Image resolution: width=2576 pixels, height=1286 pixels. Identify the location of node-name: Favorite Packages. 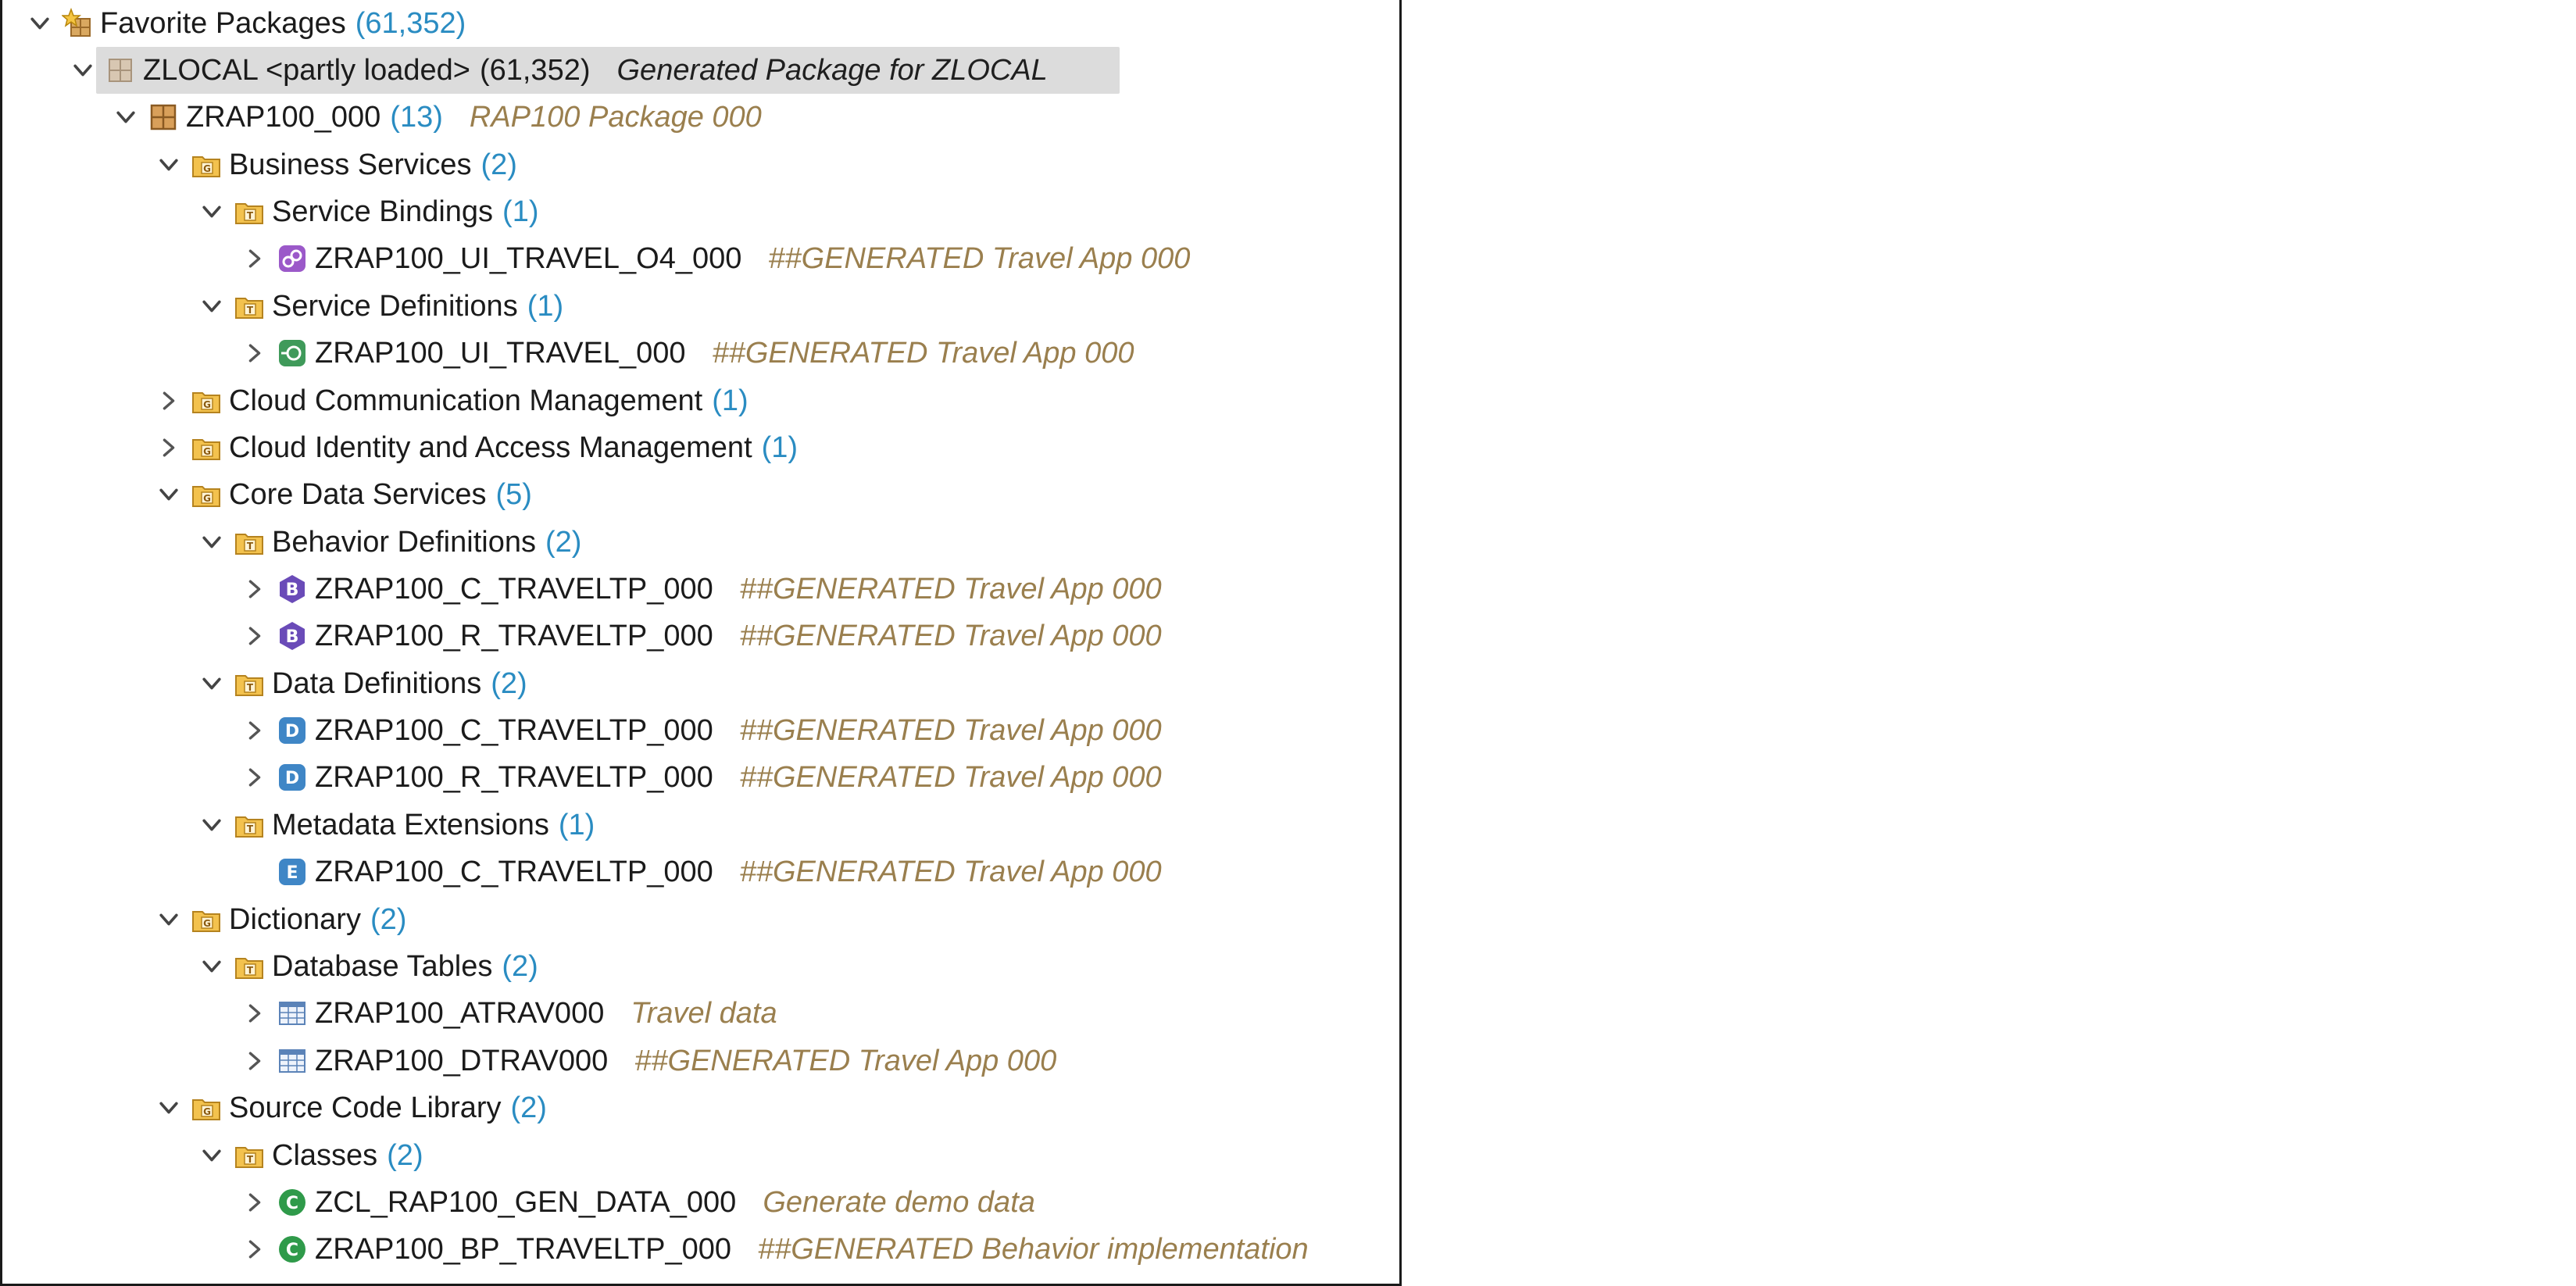
(223, 23).